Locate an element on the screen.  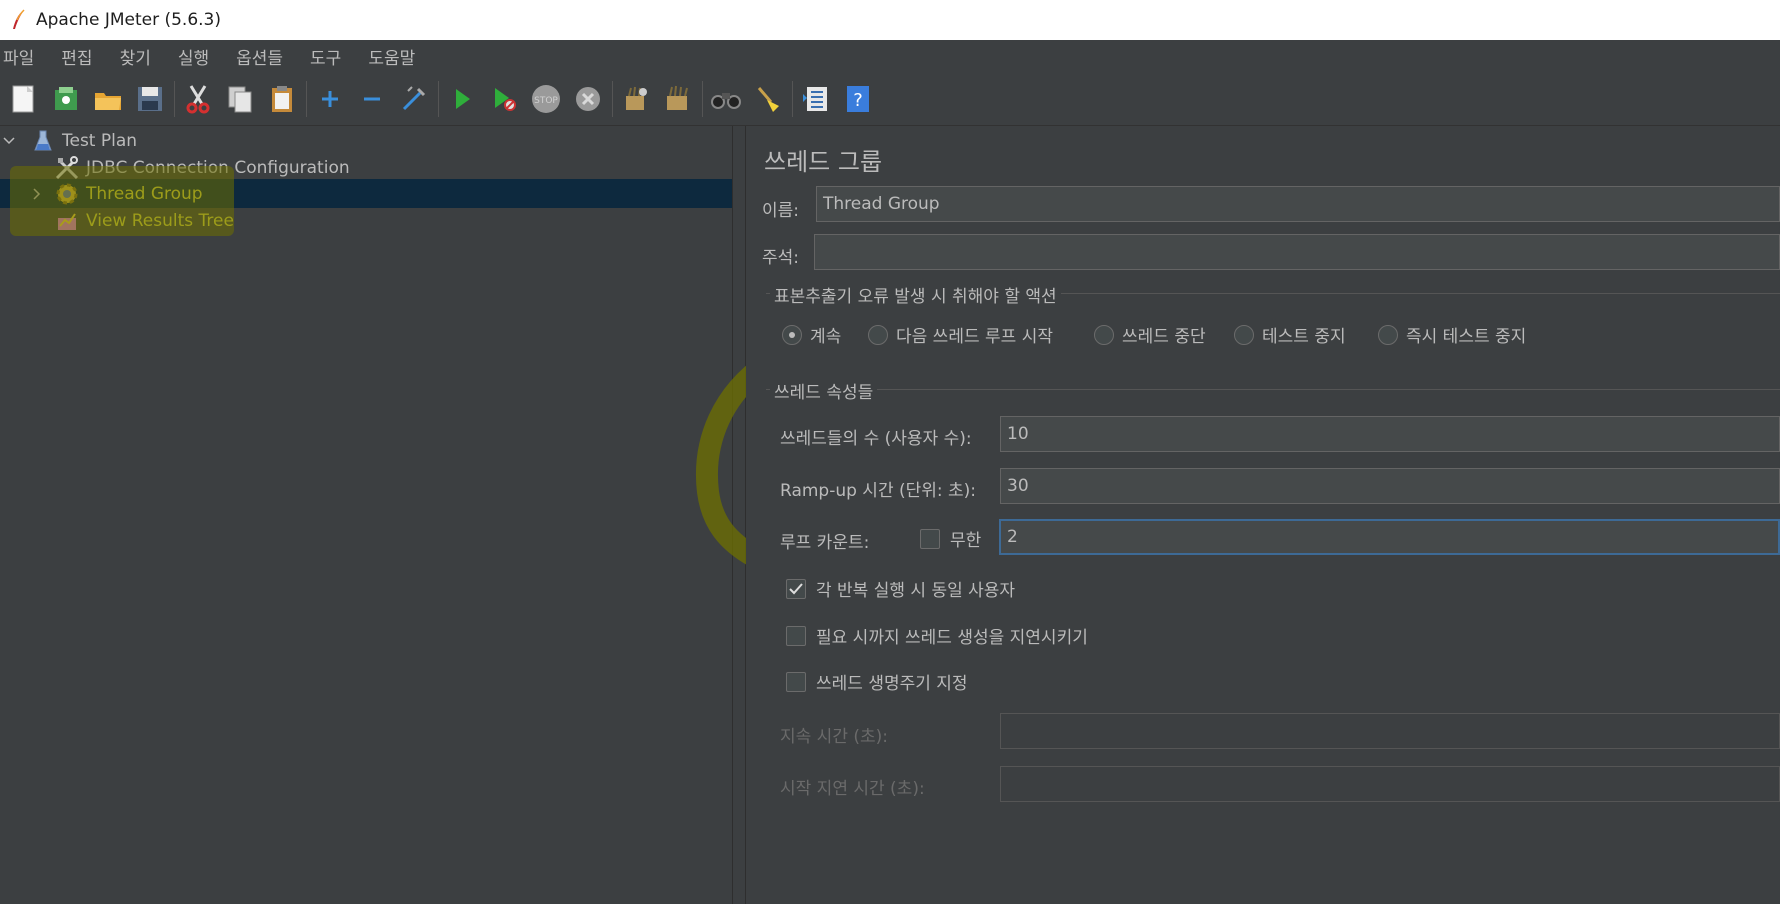
gear-icon is located at coordinates (67, 194).